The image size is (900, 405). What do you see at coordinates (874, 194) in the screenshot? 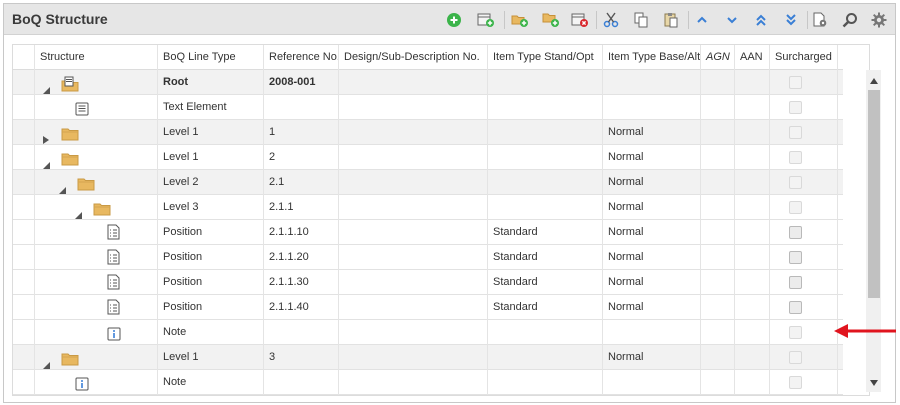
I see `scroll-thumb` at bounding box center [874, 194].